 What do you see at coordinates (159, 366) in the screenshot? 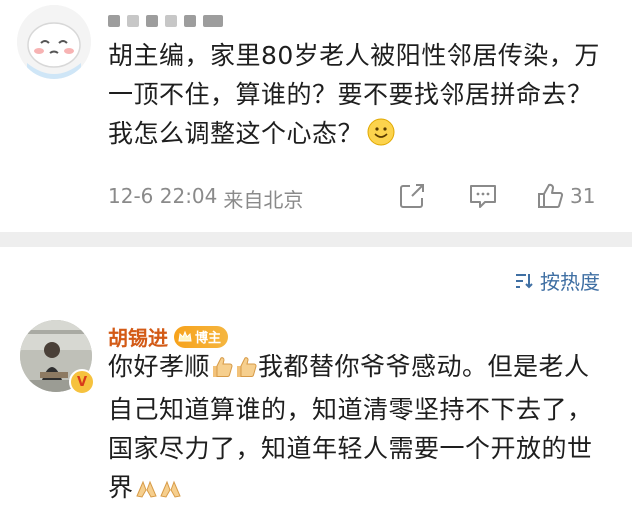
I see `reply-text-part-a: 你好孝顺` at bounding box center [159, 366].